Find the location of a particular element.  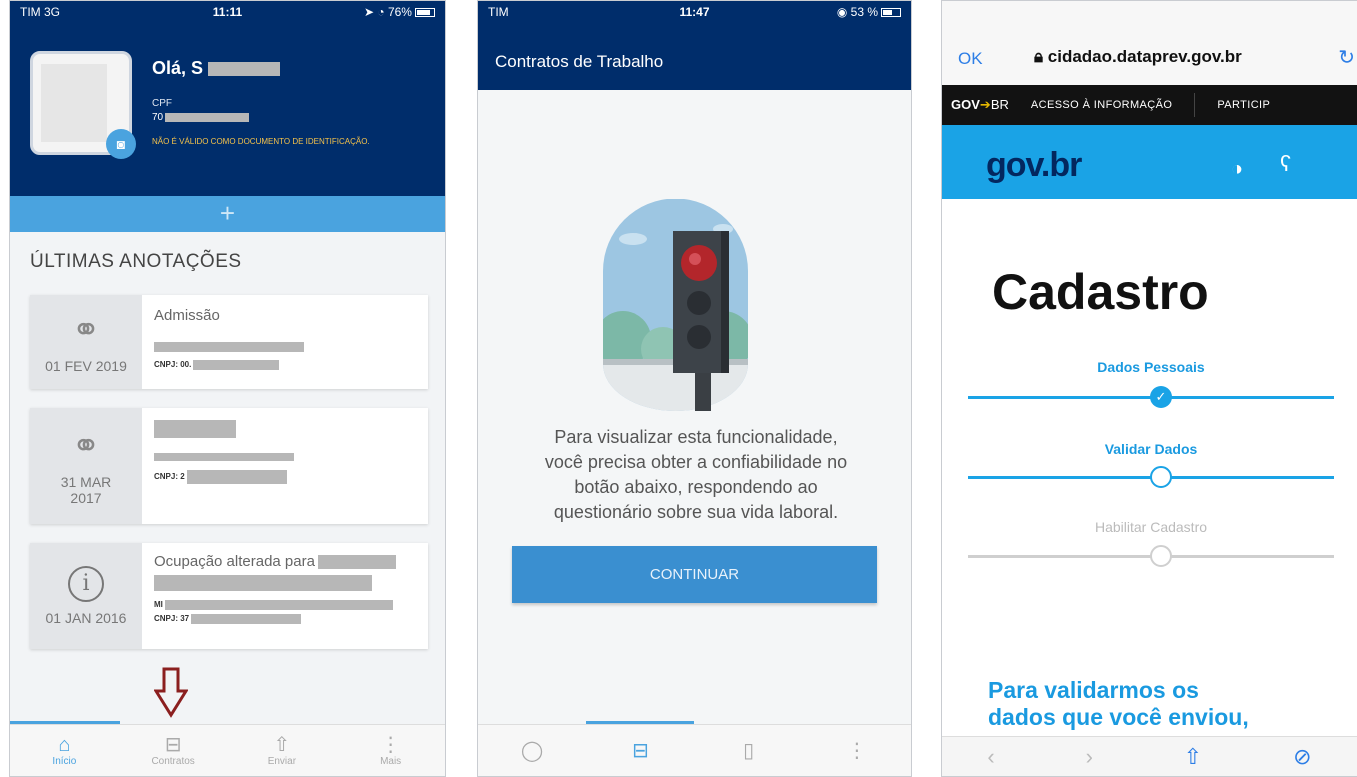

govbr-brand: GOV➔BR is located at coordinates (980, 105).